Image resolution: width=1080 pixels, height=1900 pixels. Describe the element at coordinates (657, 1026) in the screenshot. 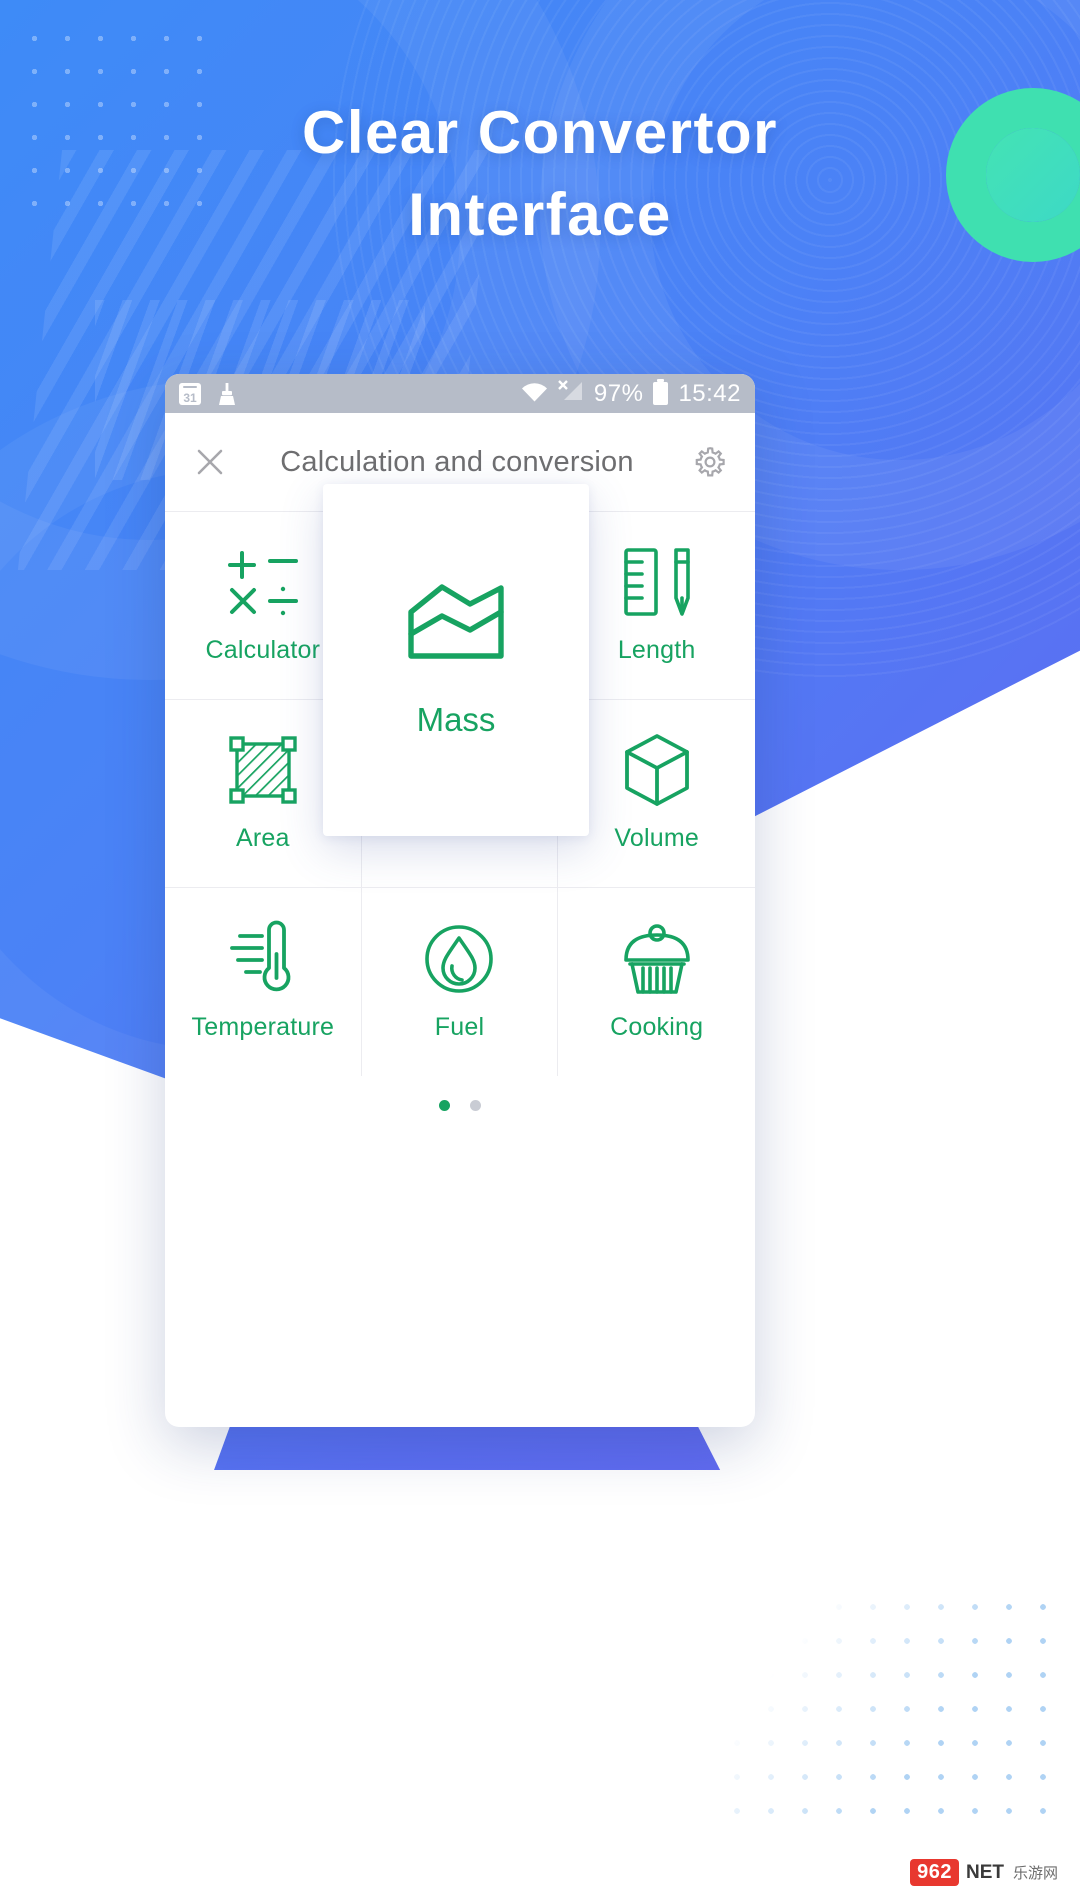

I see `grid-item-label: Cooking` at that location.